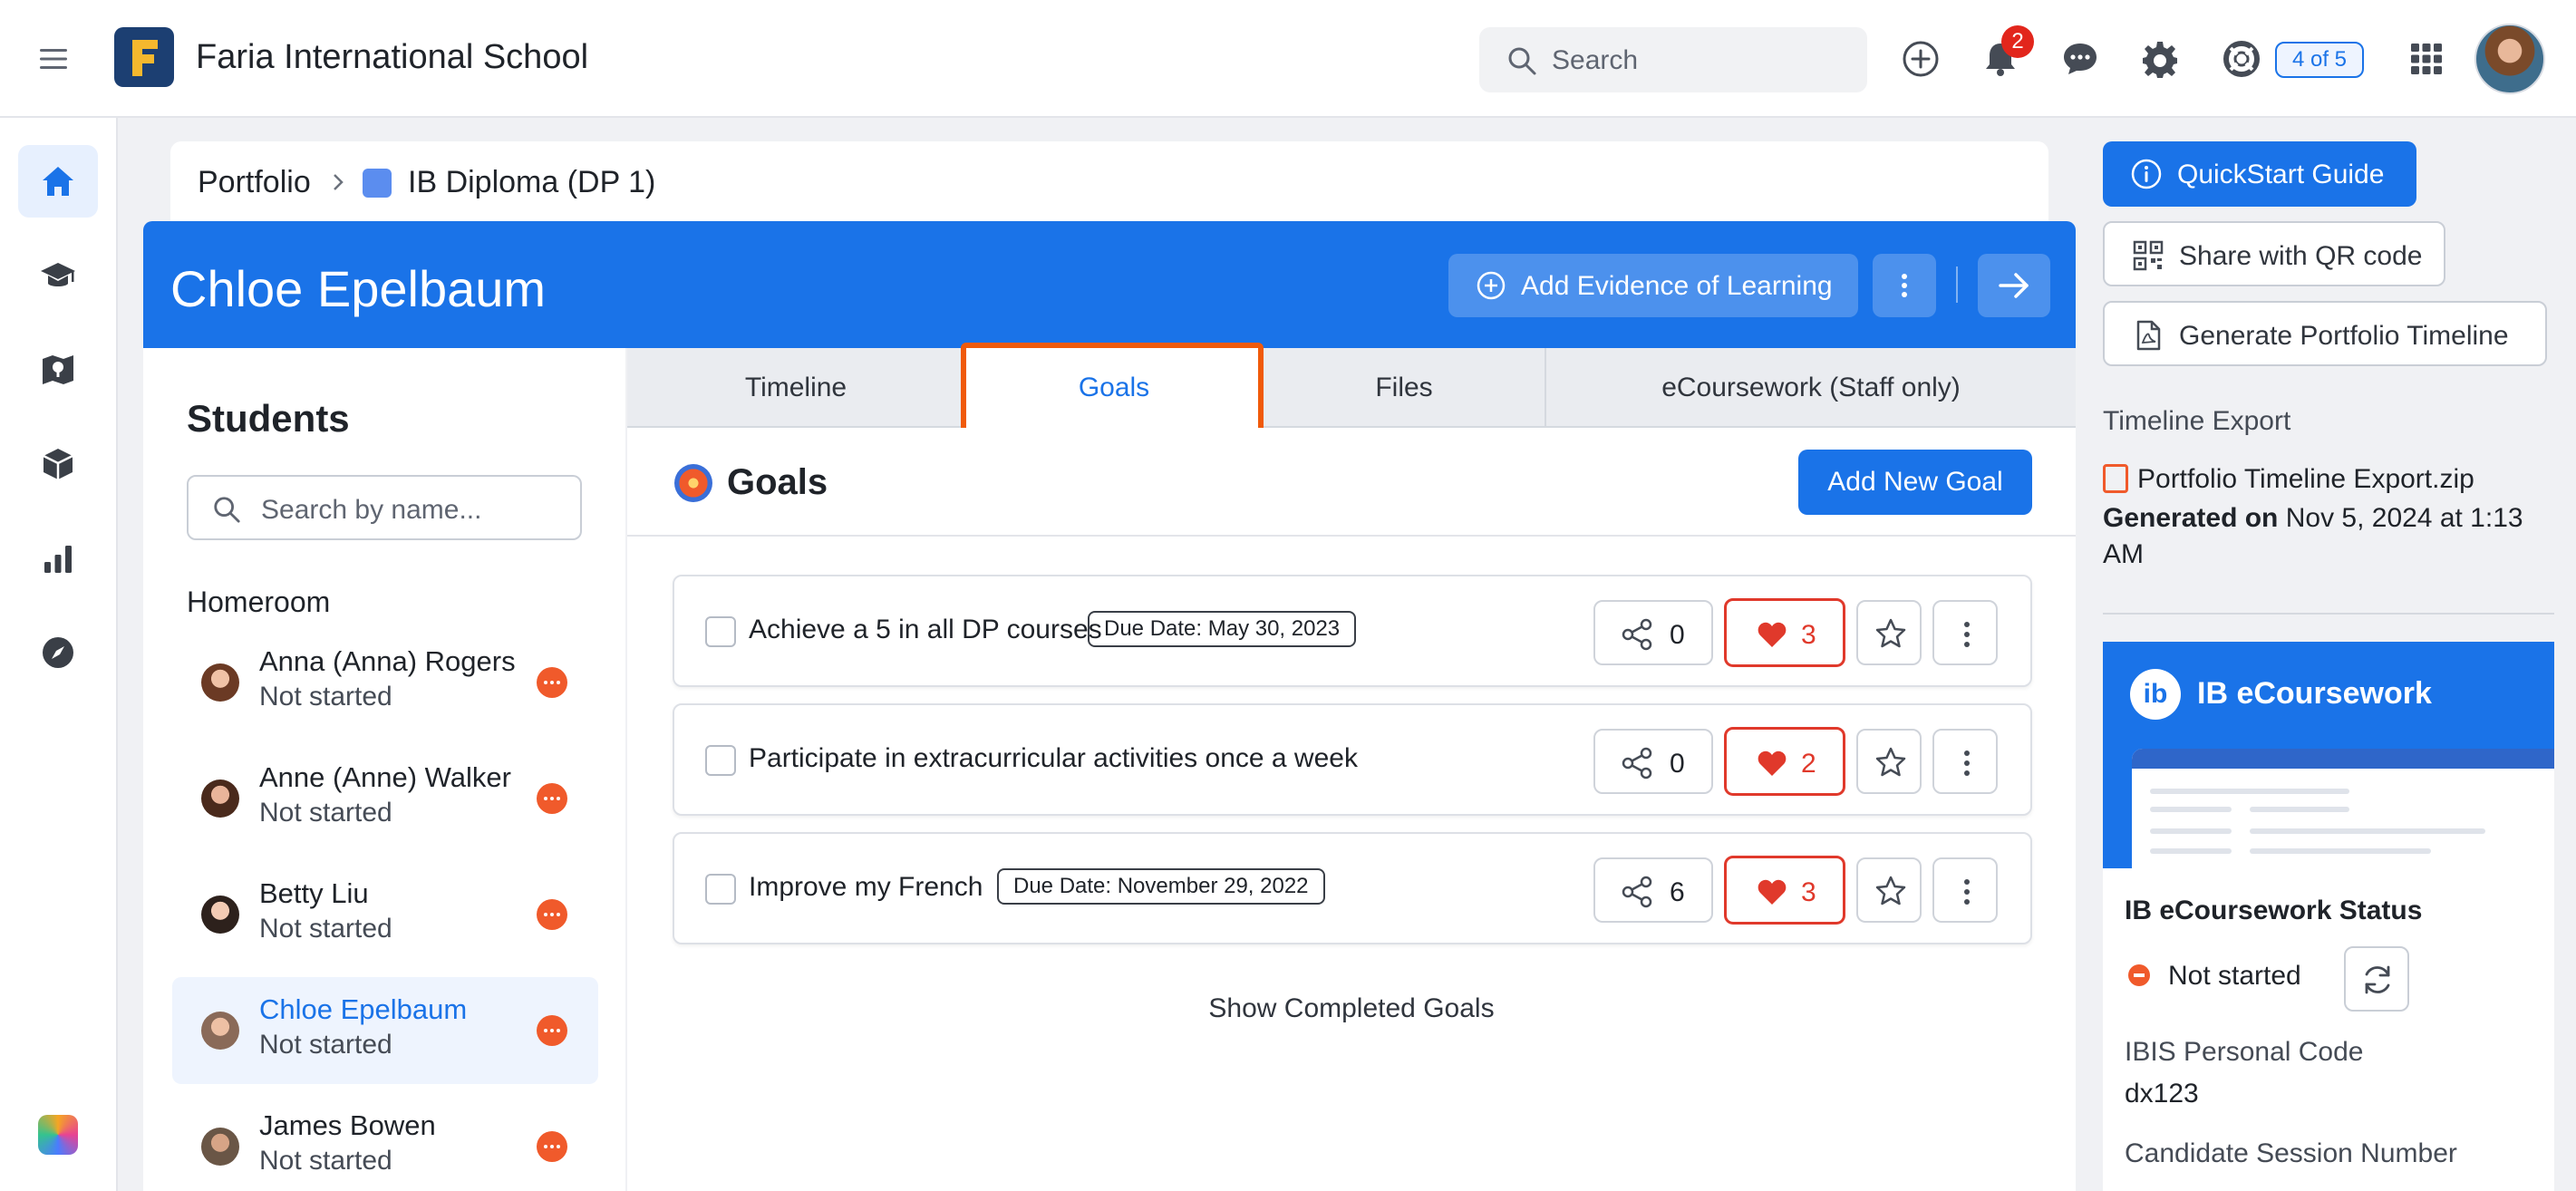  I want to click on student-list-item: James Bowen Not started, so click(385, 1142).